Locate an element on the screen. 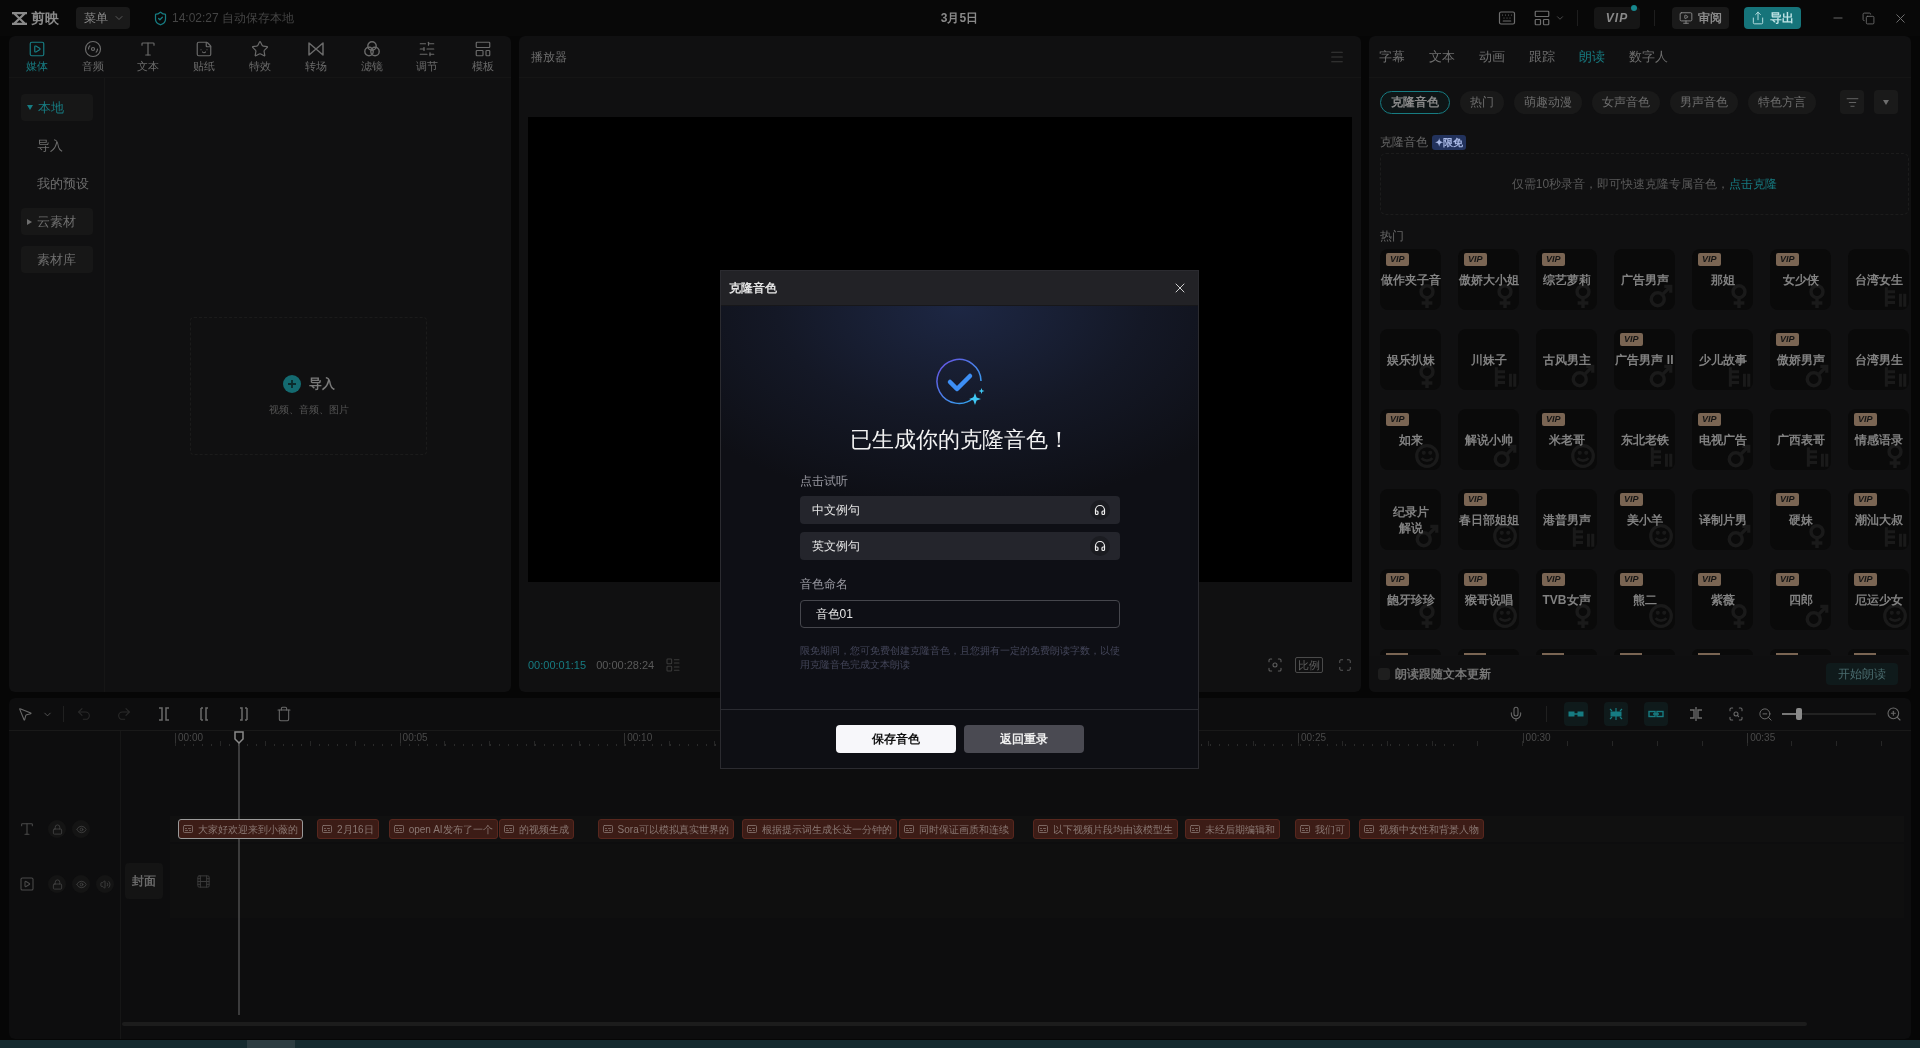  voice-card: VIP 情感语录 is located at coordinates (1878, 439).